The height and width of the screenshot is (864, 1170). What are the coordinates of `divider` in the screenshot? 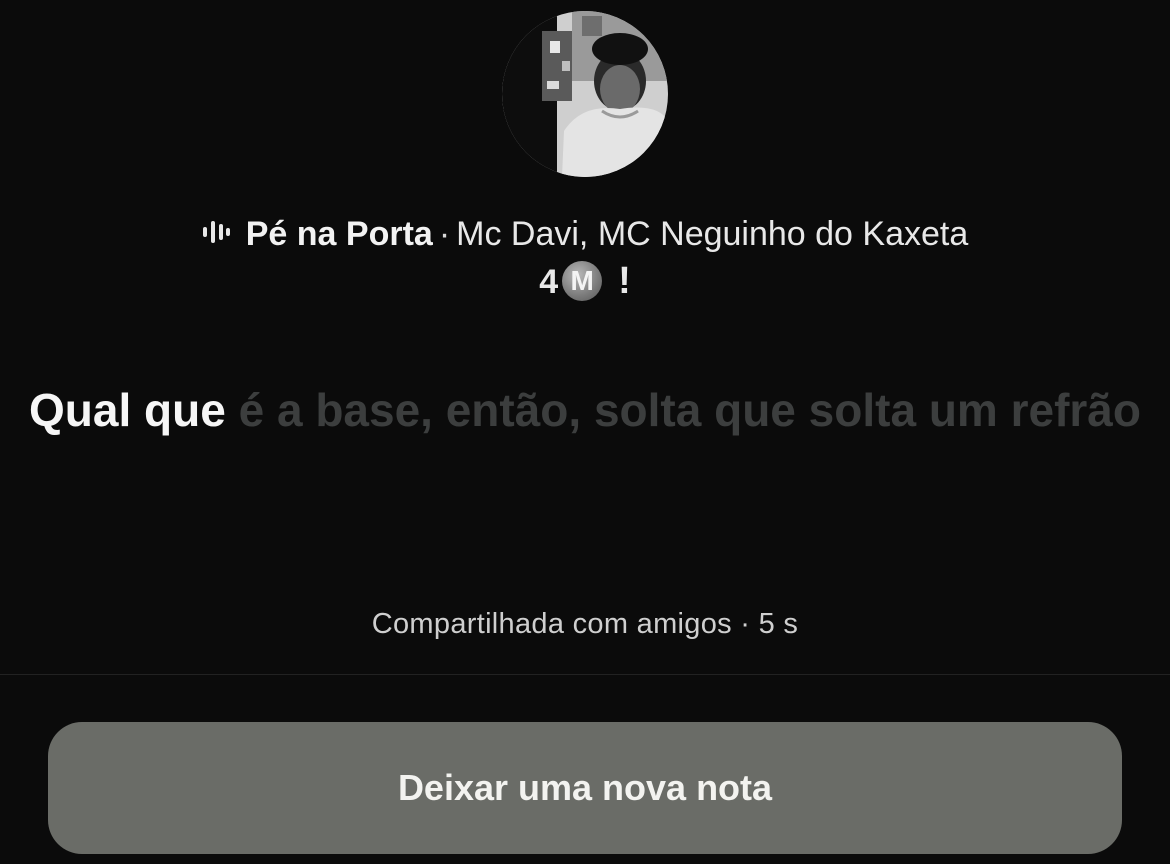 It's located at (585, 674).